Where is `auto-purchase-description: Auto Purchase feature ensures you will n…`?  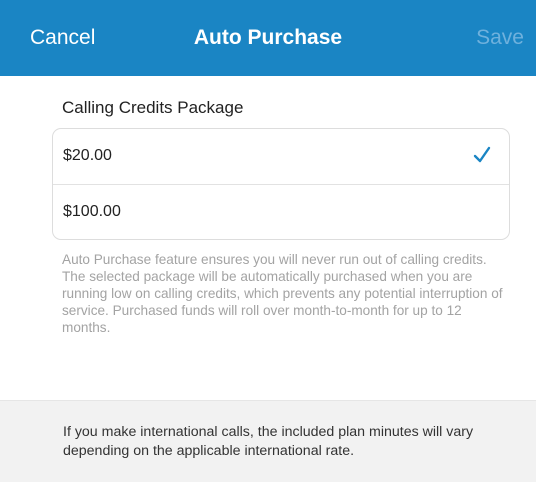 auto-purchase-description: Auto Purchase feature ensures you will n… is located at coordinates (282, 293).